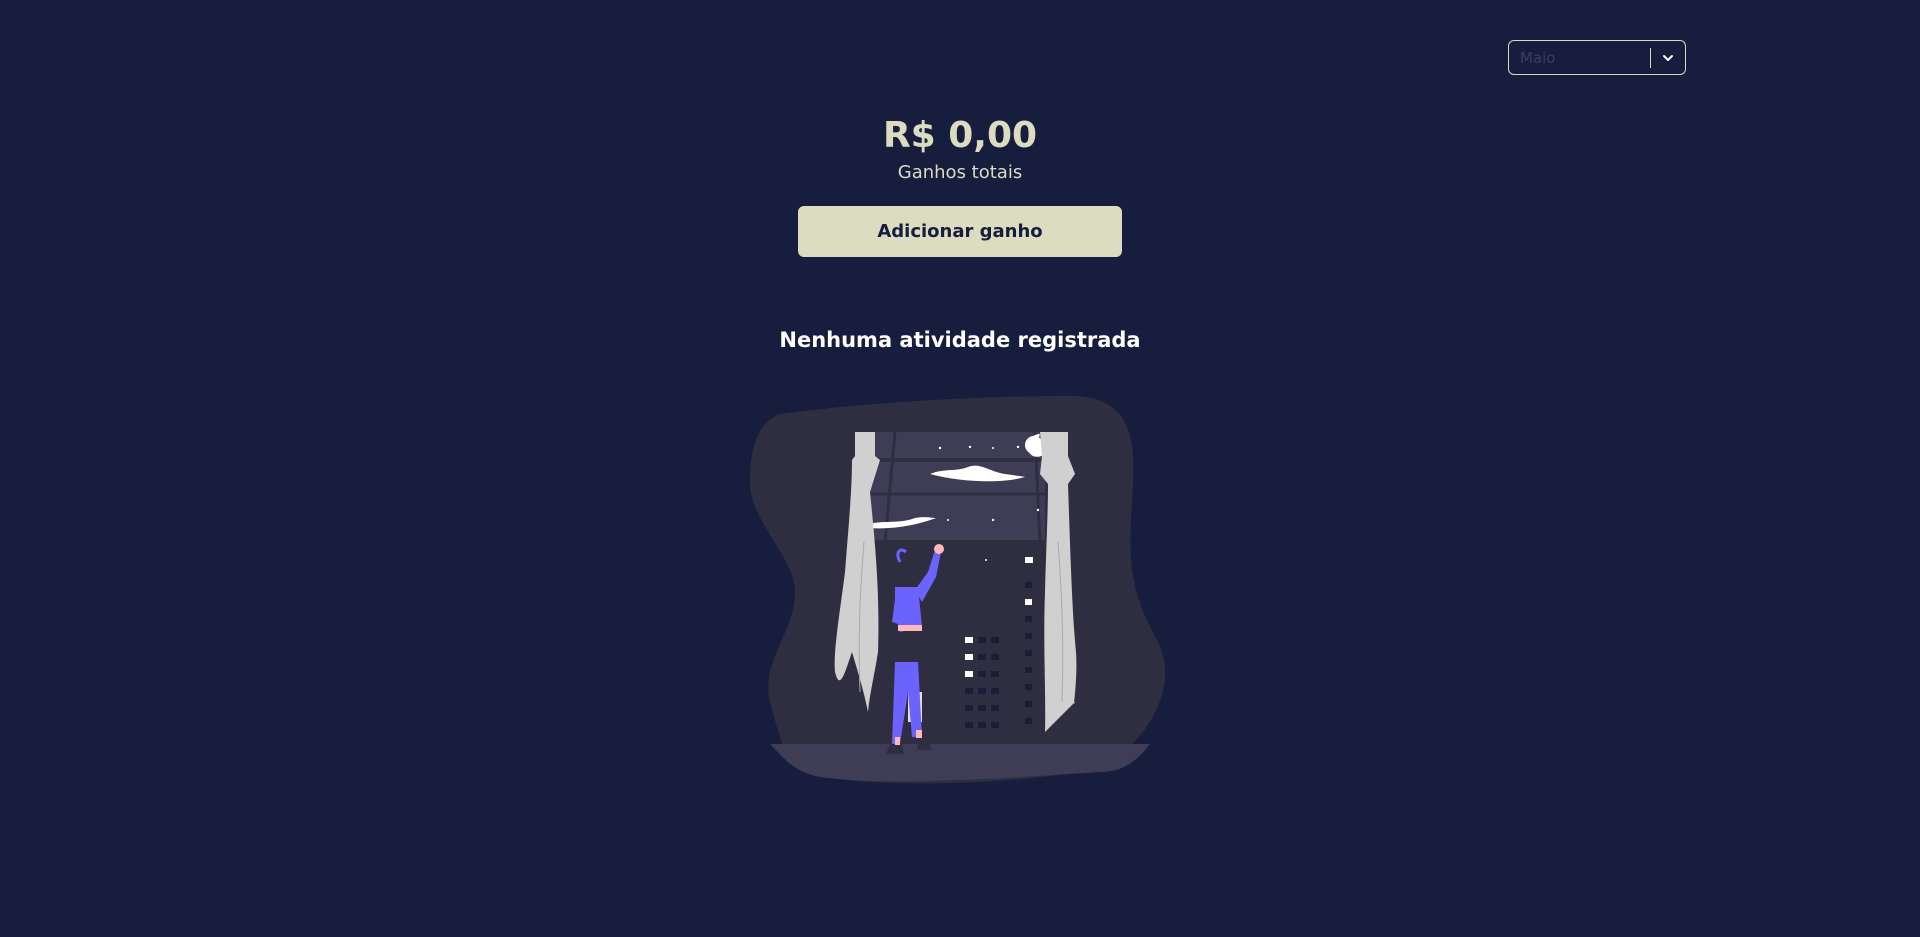 The height and width of the screenshot is (937, 1920). I want to click on total-earnings-value: R$ 0,00, so click(960, 135).